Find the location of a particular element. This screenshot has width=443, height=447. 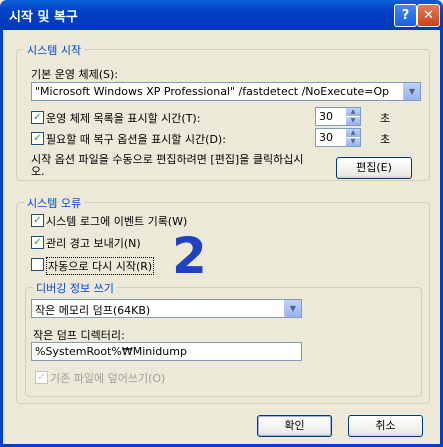

show-os-list-value: 30 is located at coordinates (326, 116).